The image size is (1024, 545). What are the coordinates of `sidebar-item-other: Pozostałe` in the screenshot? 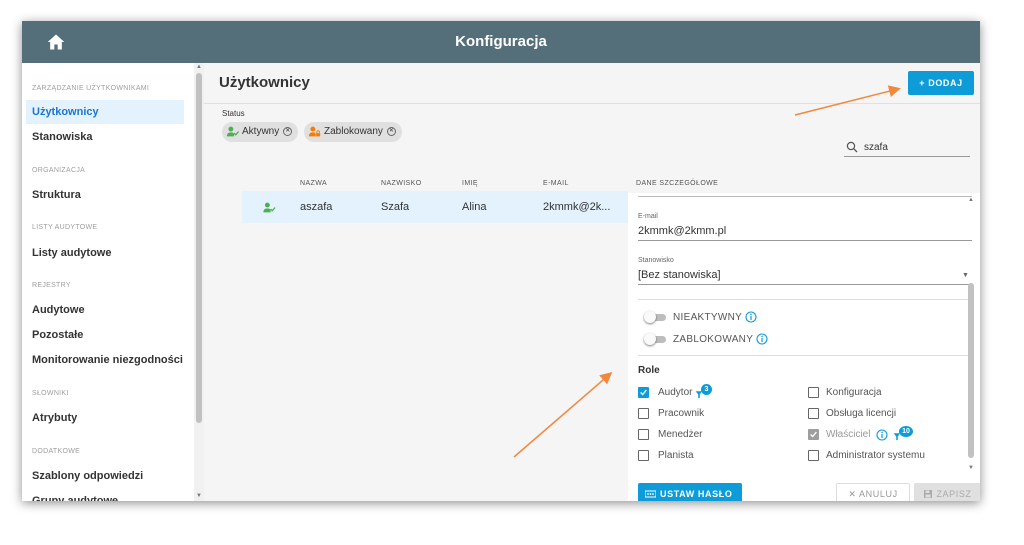 It's located at (105, 335).